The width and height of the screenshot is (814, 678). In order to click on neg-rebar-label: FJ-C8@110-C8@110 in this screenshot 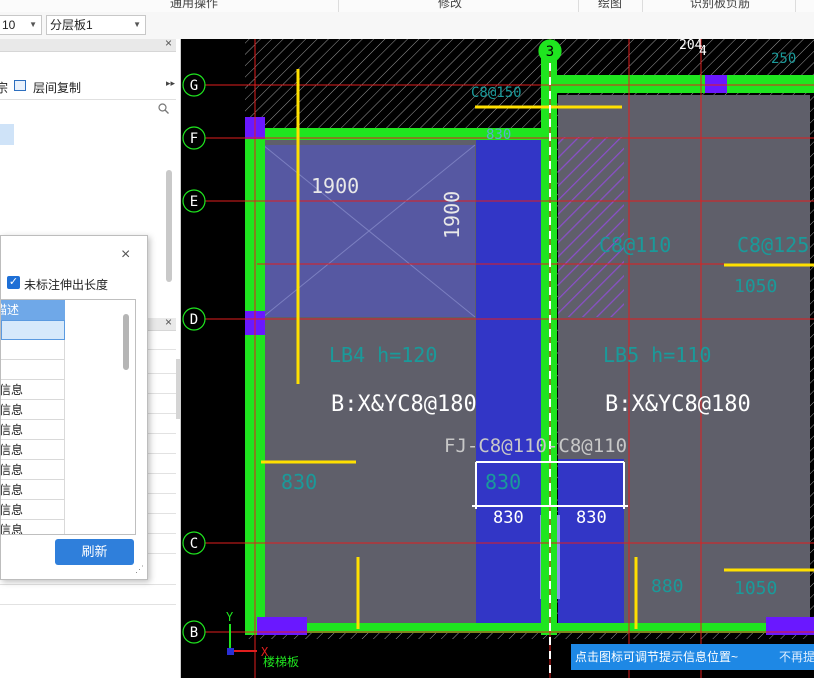, I will do `click(535, 446)`.